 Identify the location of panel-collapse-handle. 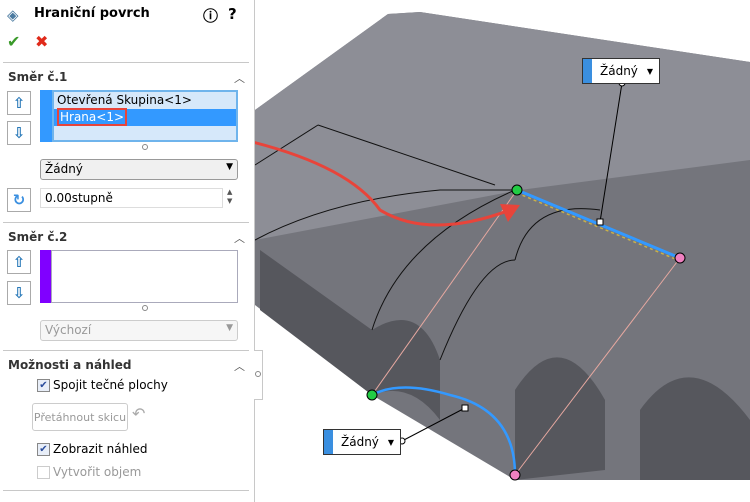
(258, 375).